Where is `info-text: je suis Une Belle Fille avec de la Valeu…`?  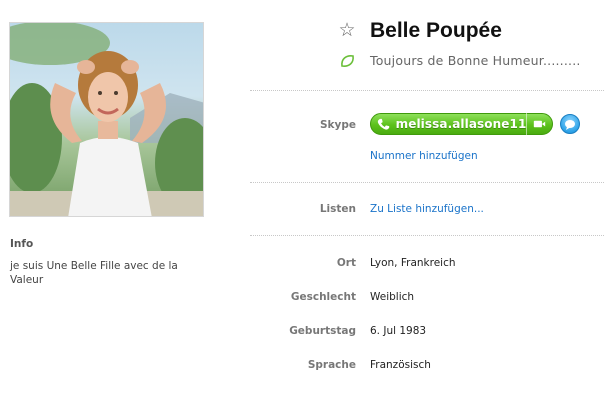 info-text: je suis Une Belle Fille avec de la Valeu… is located at coordinates (94, 273).